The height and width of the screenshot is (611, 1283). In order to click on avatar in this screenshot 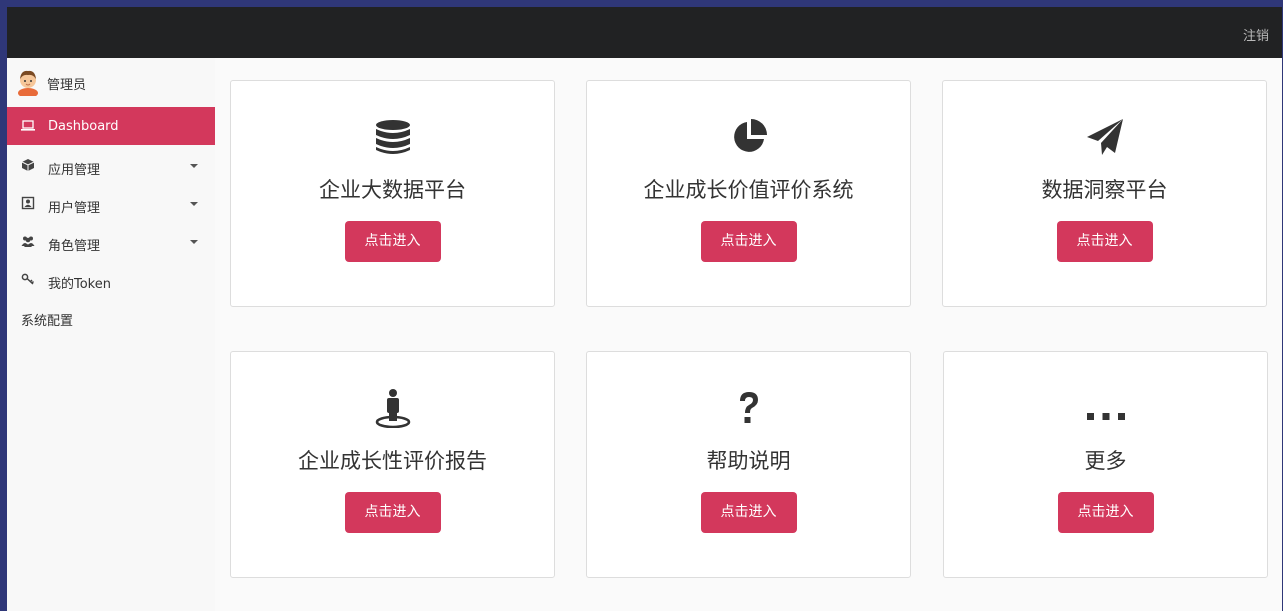, I will do `click(28, 83)`.